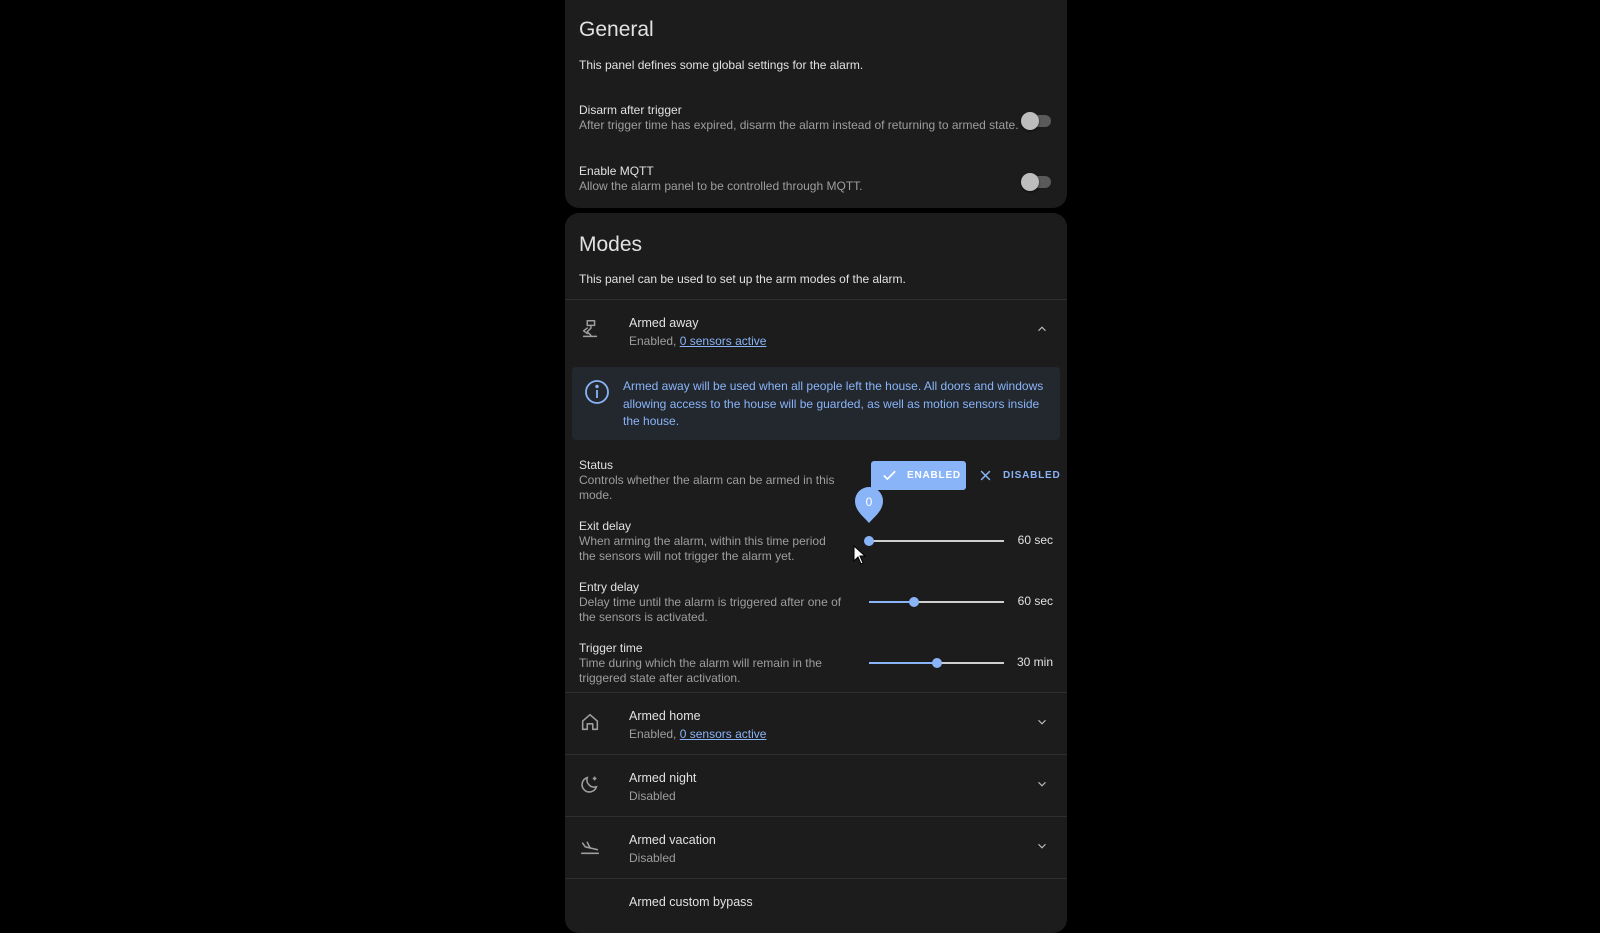 This screenshot has height=933, width=1600. I want to click on mode-title: Armed home, so click(665, 716).